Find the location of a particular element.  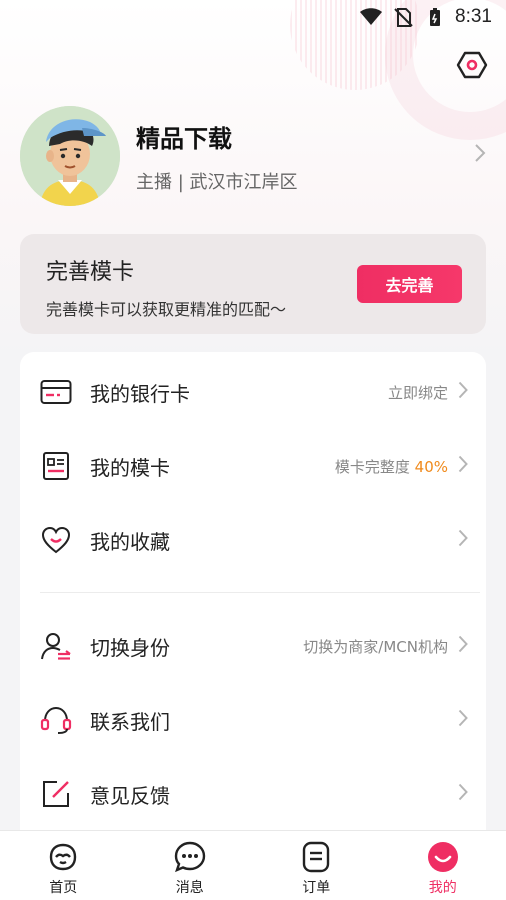

profile-info: 精品下载 主播 | 武汉市江岸区 is located at coordinates (305, 156).